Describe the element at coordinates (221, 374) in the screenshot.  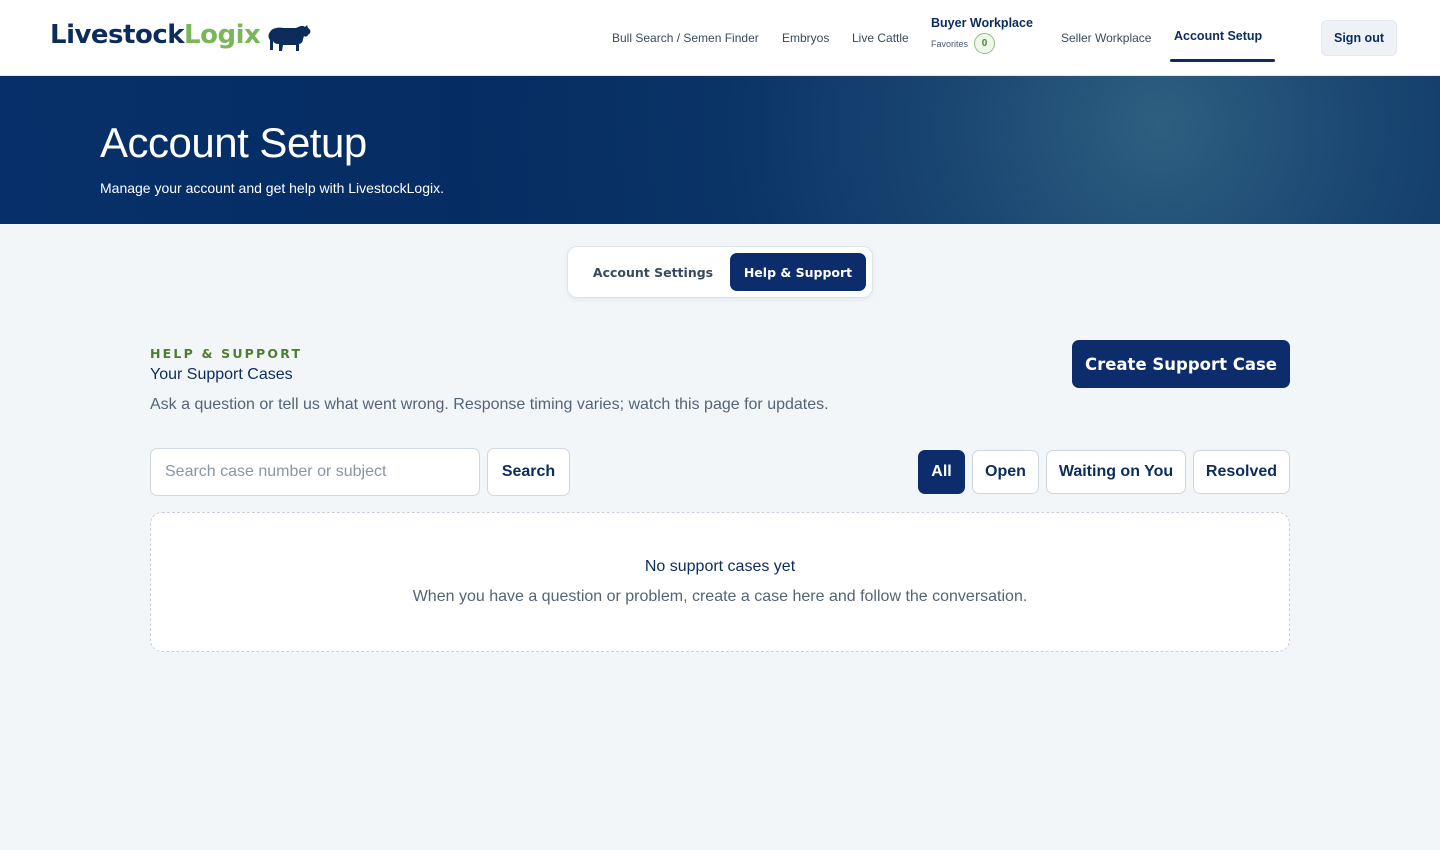
I see `section-title: Your Support Cases` at that location.